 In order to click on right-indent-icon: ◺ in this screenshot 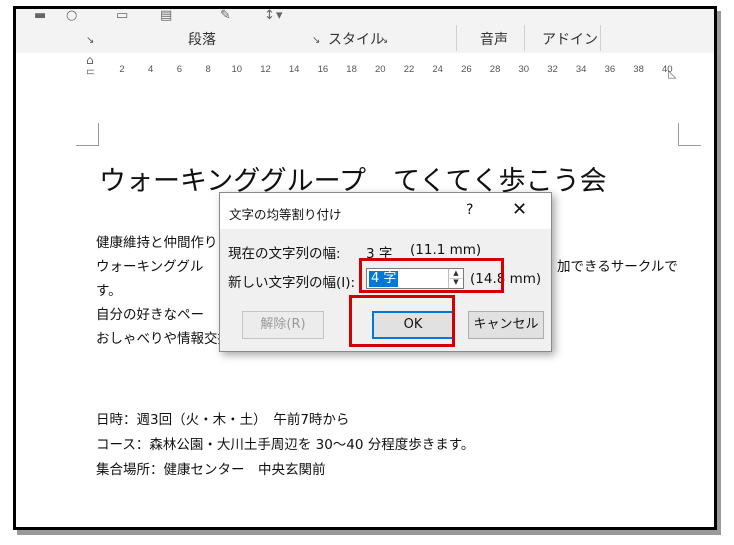, I will do `click(672, 73)`.